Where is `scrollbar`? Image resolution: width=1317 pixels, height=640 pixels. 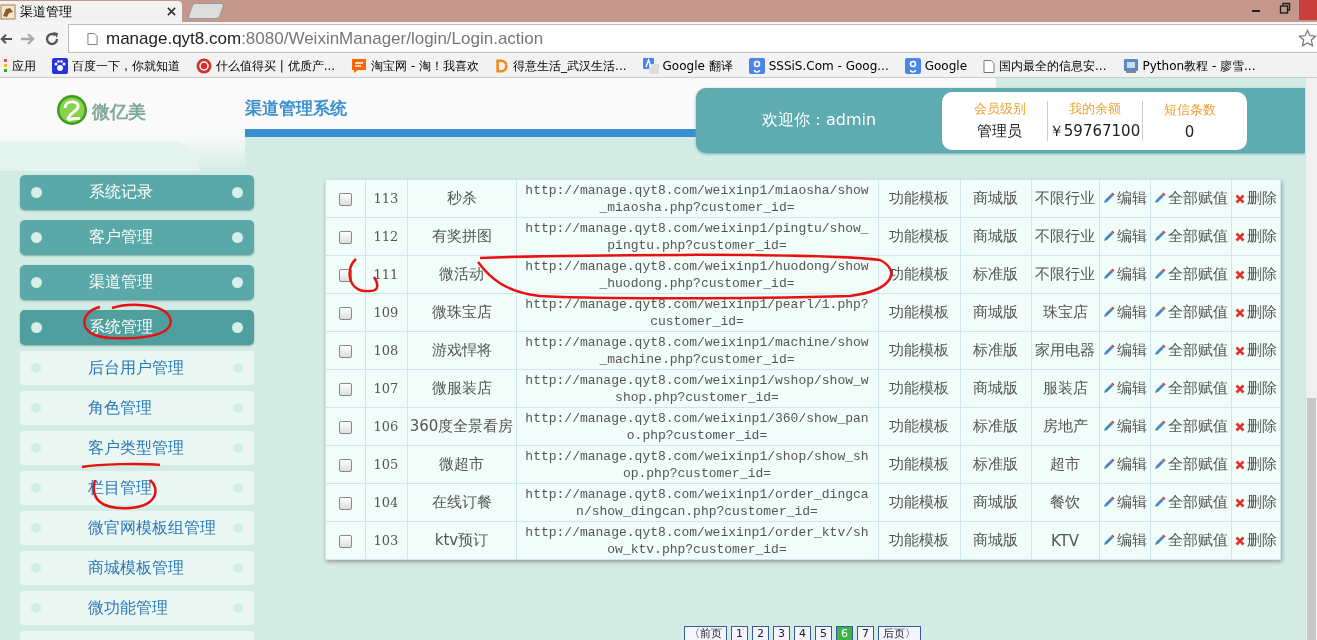 scrollbar is located at coordinates (1311, 359).